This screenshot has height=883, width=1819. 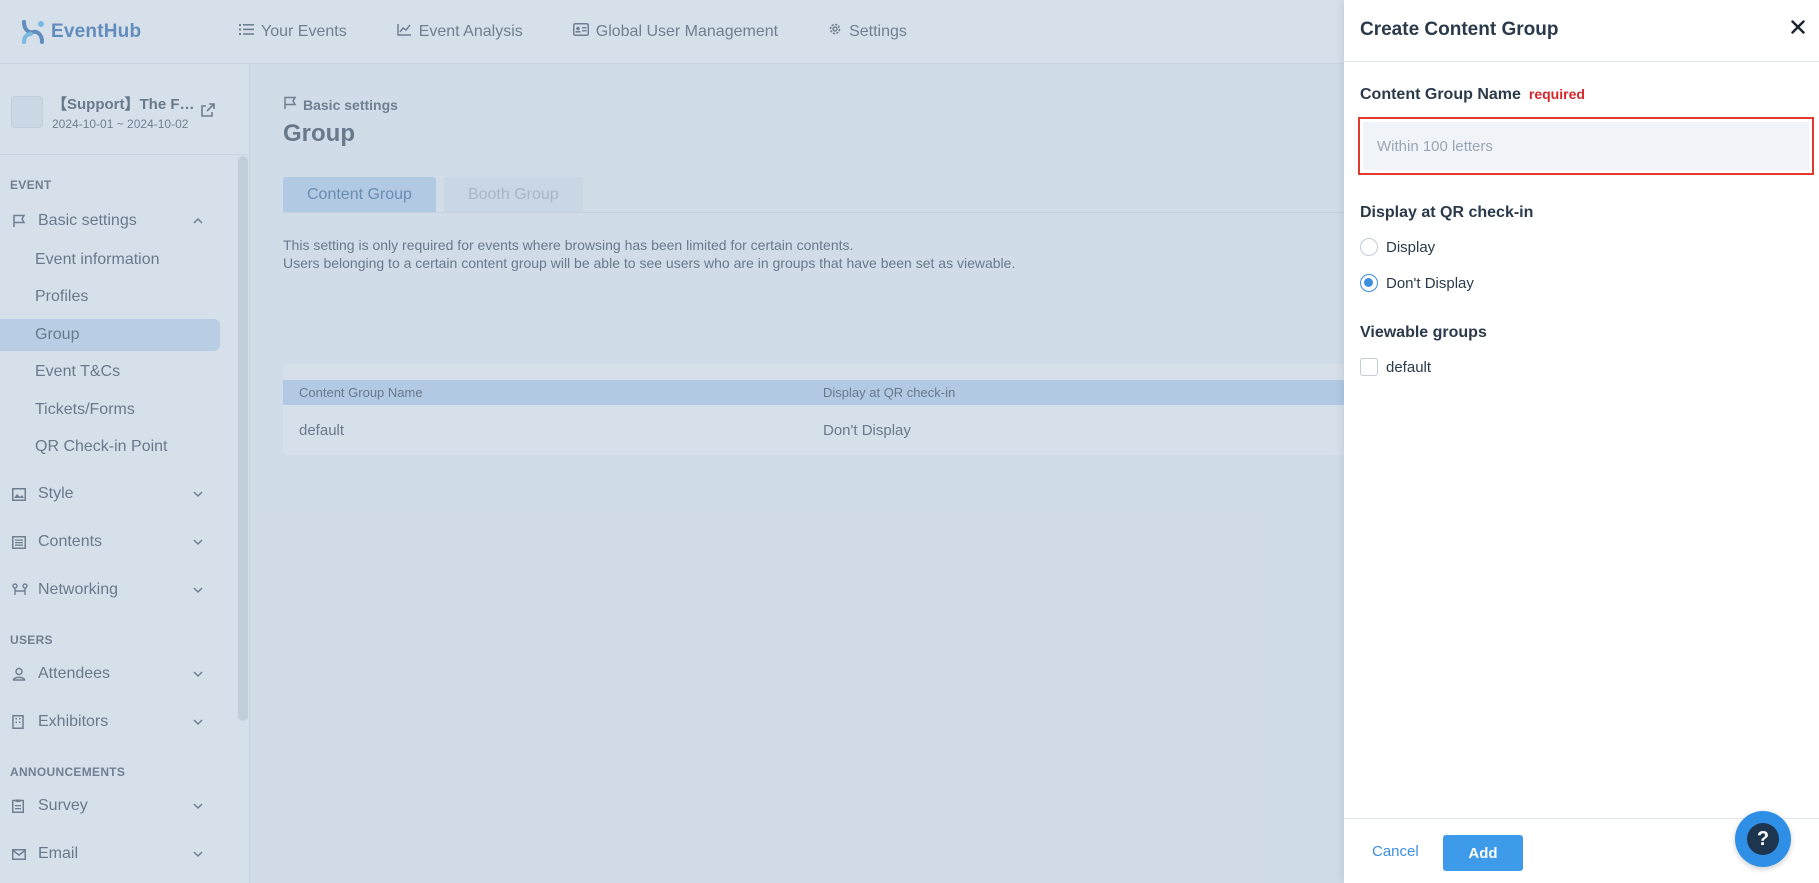 I want to click on drawer-header-divider, so click(x=1581, y=61).